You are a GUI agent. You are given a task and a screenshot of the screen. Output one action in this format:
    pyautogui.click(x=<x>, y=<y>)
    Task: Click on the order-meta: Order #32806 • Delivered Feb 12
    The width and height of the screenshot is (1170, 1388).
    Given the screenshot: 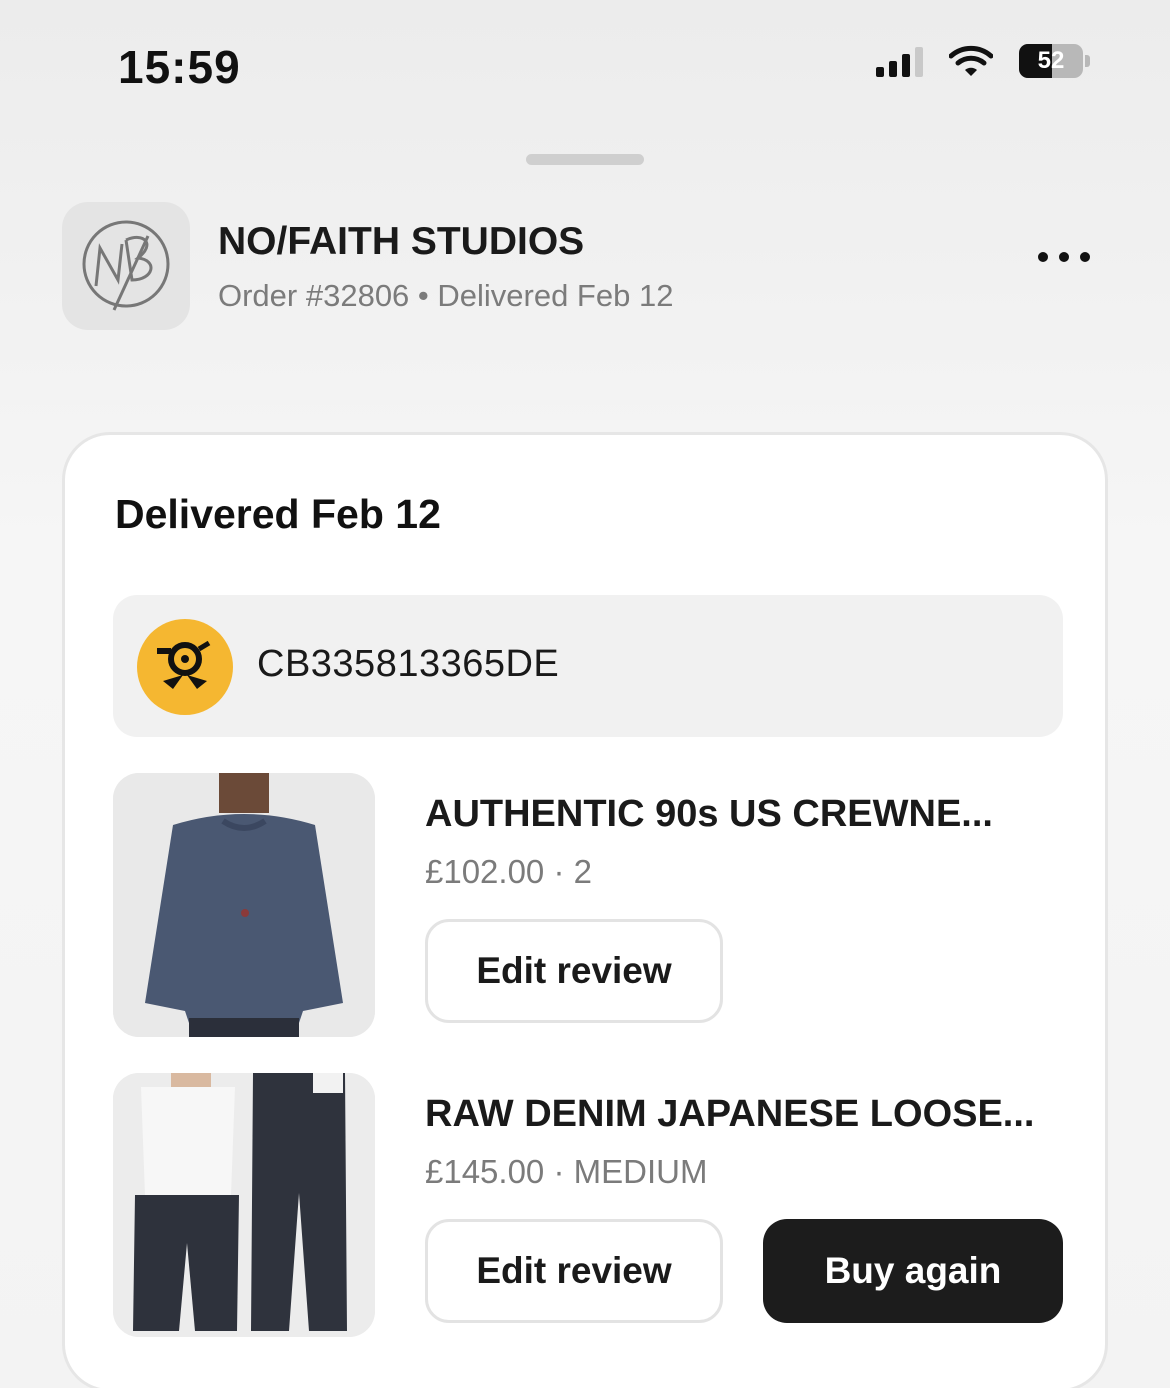 What is the action you would take?
    pyautogui.click(x=446, y=295)
    